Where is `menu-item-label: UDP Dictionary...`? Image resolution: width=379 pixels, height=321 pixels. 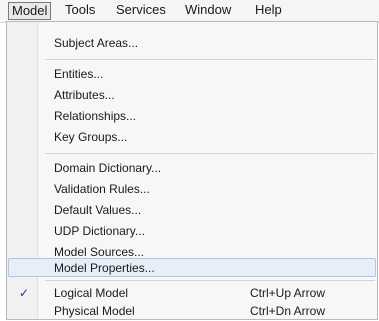
menu-item-label: UDP Dictionary... is located at coordinates (99, 231).